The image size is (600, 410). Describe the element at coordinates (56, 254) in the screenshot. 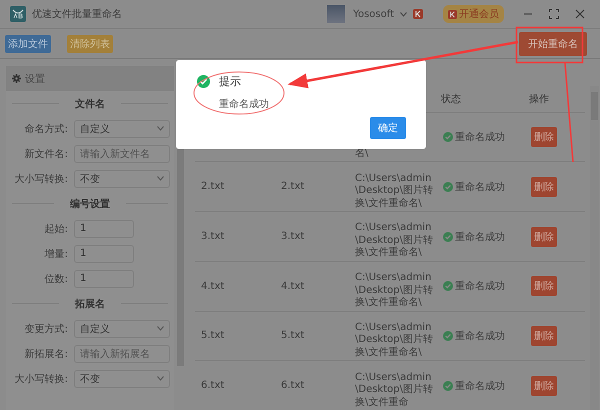

I see `field-label: 增量:` at that location.